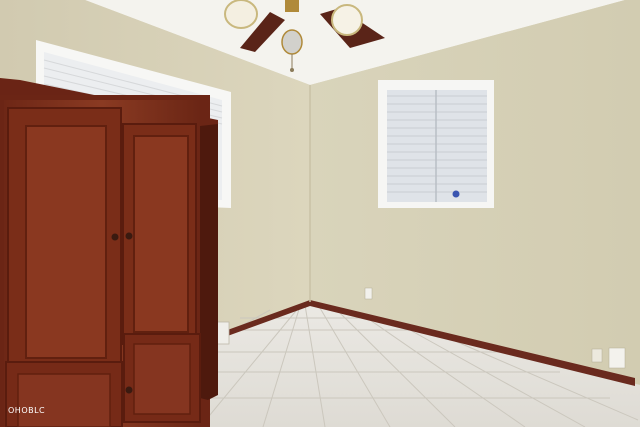 The image size is (640, 427). Describe the element at coordinates (597, 355) in the screenshot. I see `wall-outlet-right` at that location.